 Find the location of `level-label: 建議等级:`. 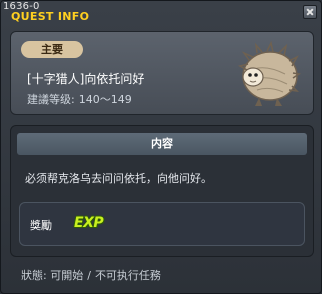

level-label: 建議等级: is located at coordinates (51, 99).